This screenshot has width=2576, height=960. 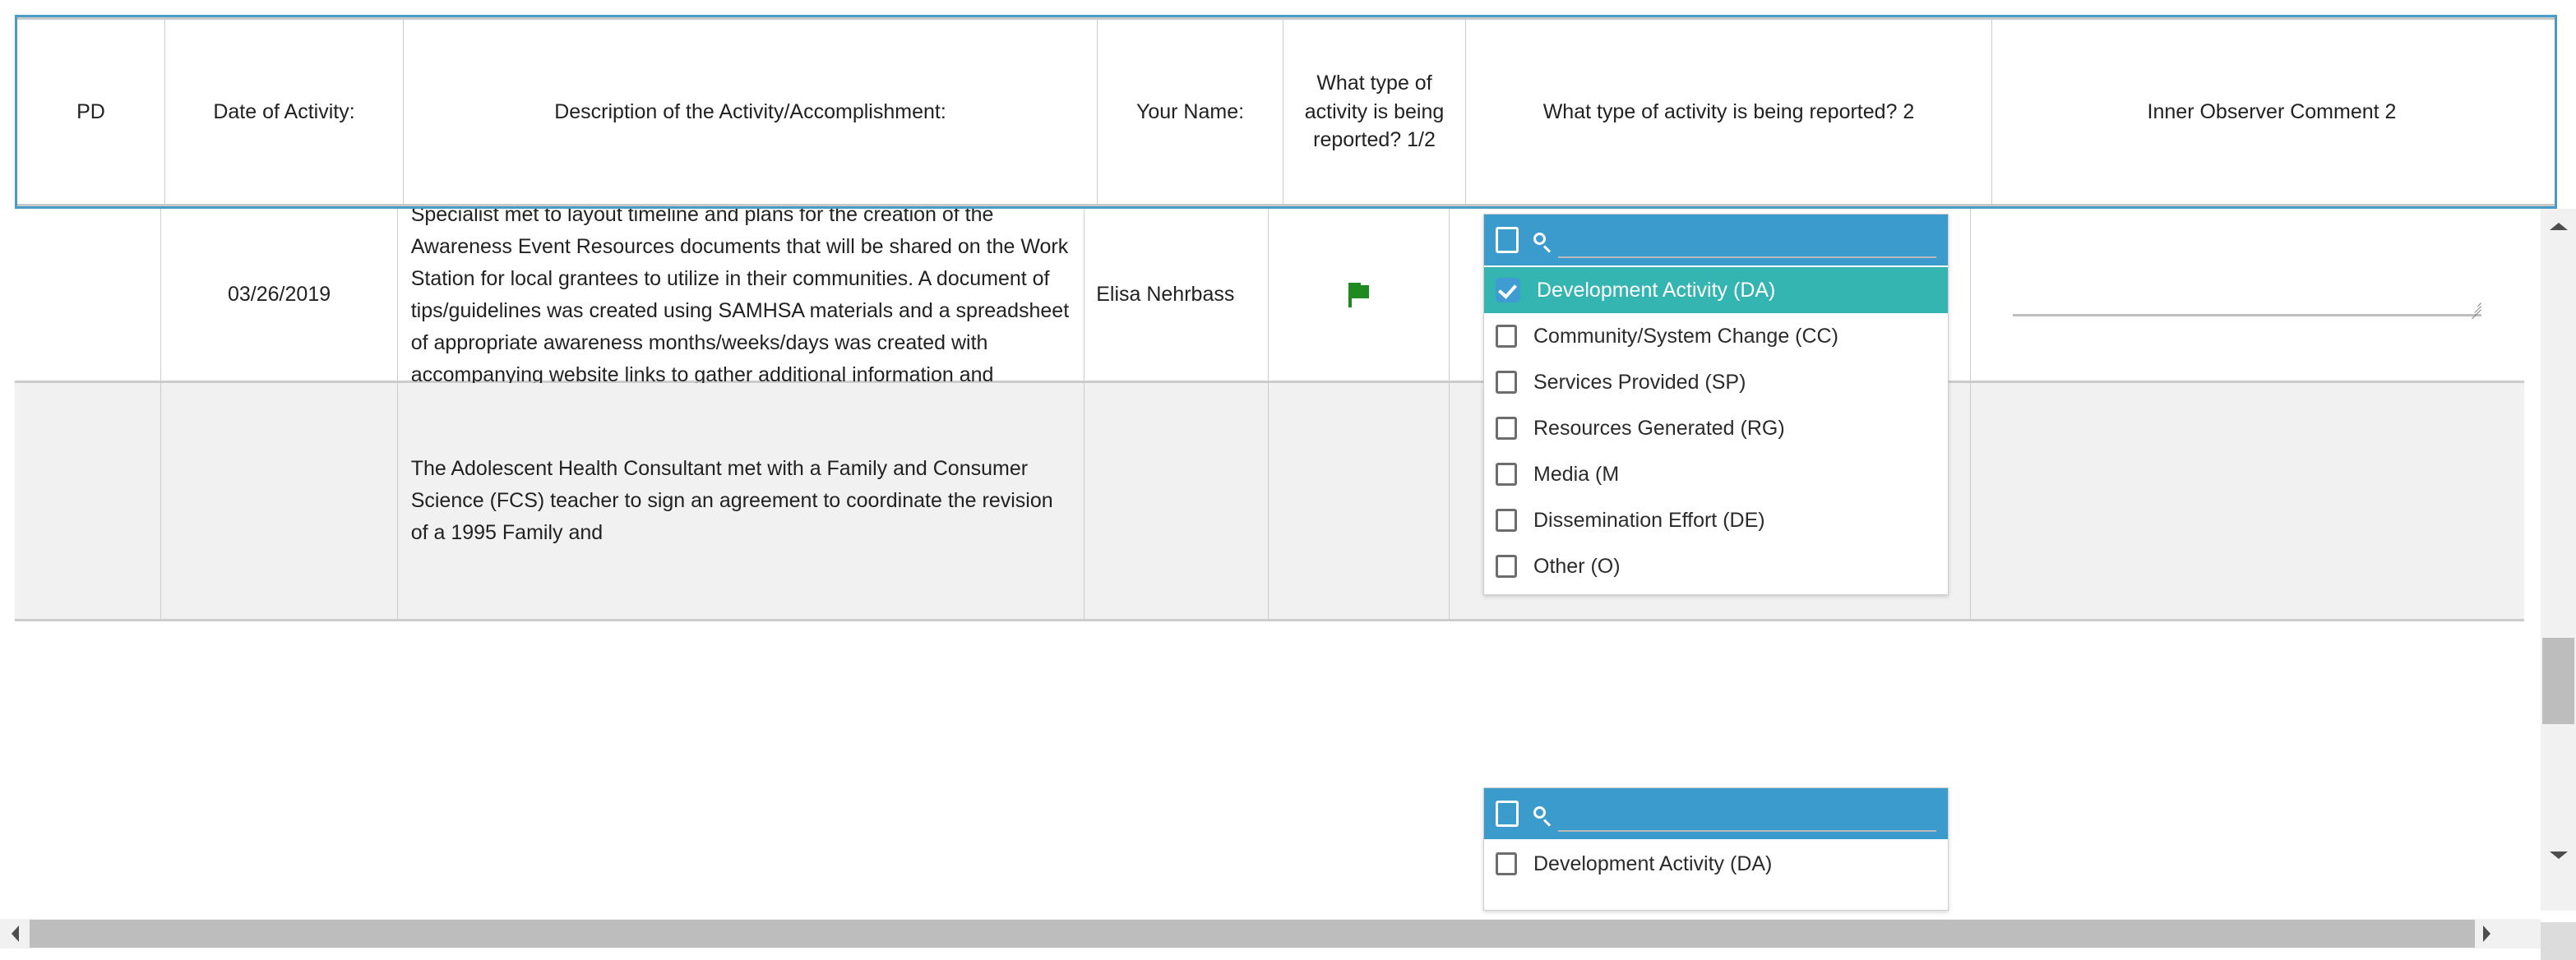 I want to click on dropdown-option-label: Media (M, so click(x=1576, y=474).